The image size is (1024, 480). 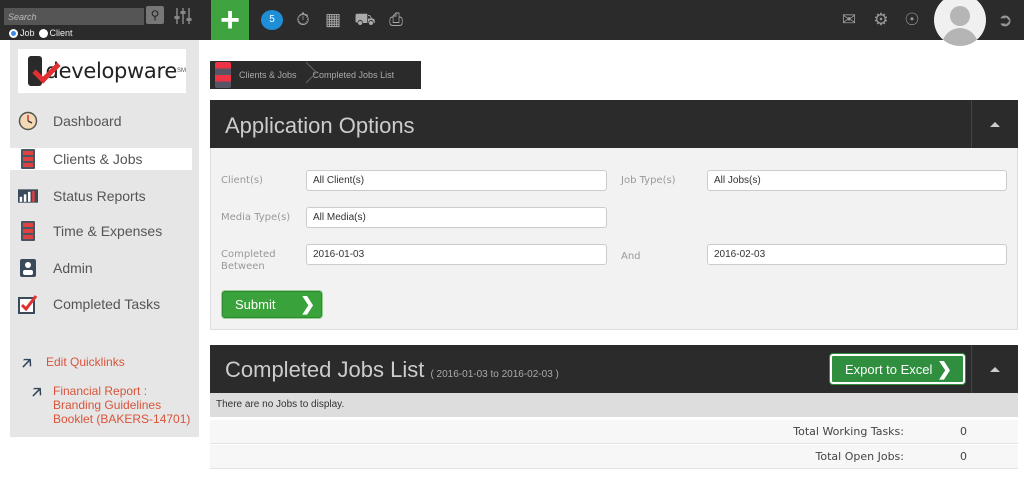 I want to click on sidebar-item-admin: Admin, so click(x=101, y=268).